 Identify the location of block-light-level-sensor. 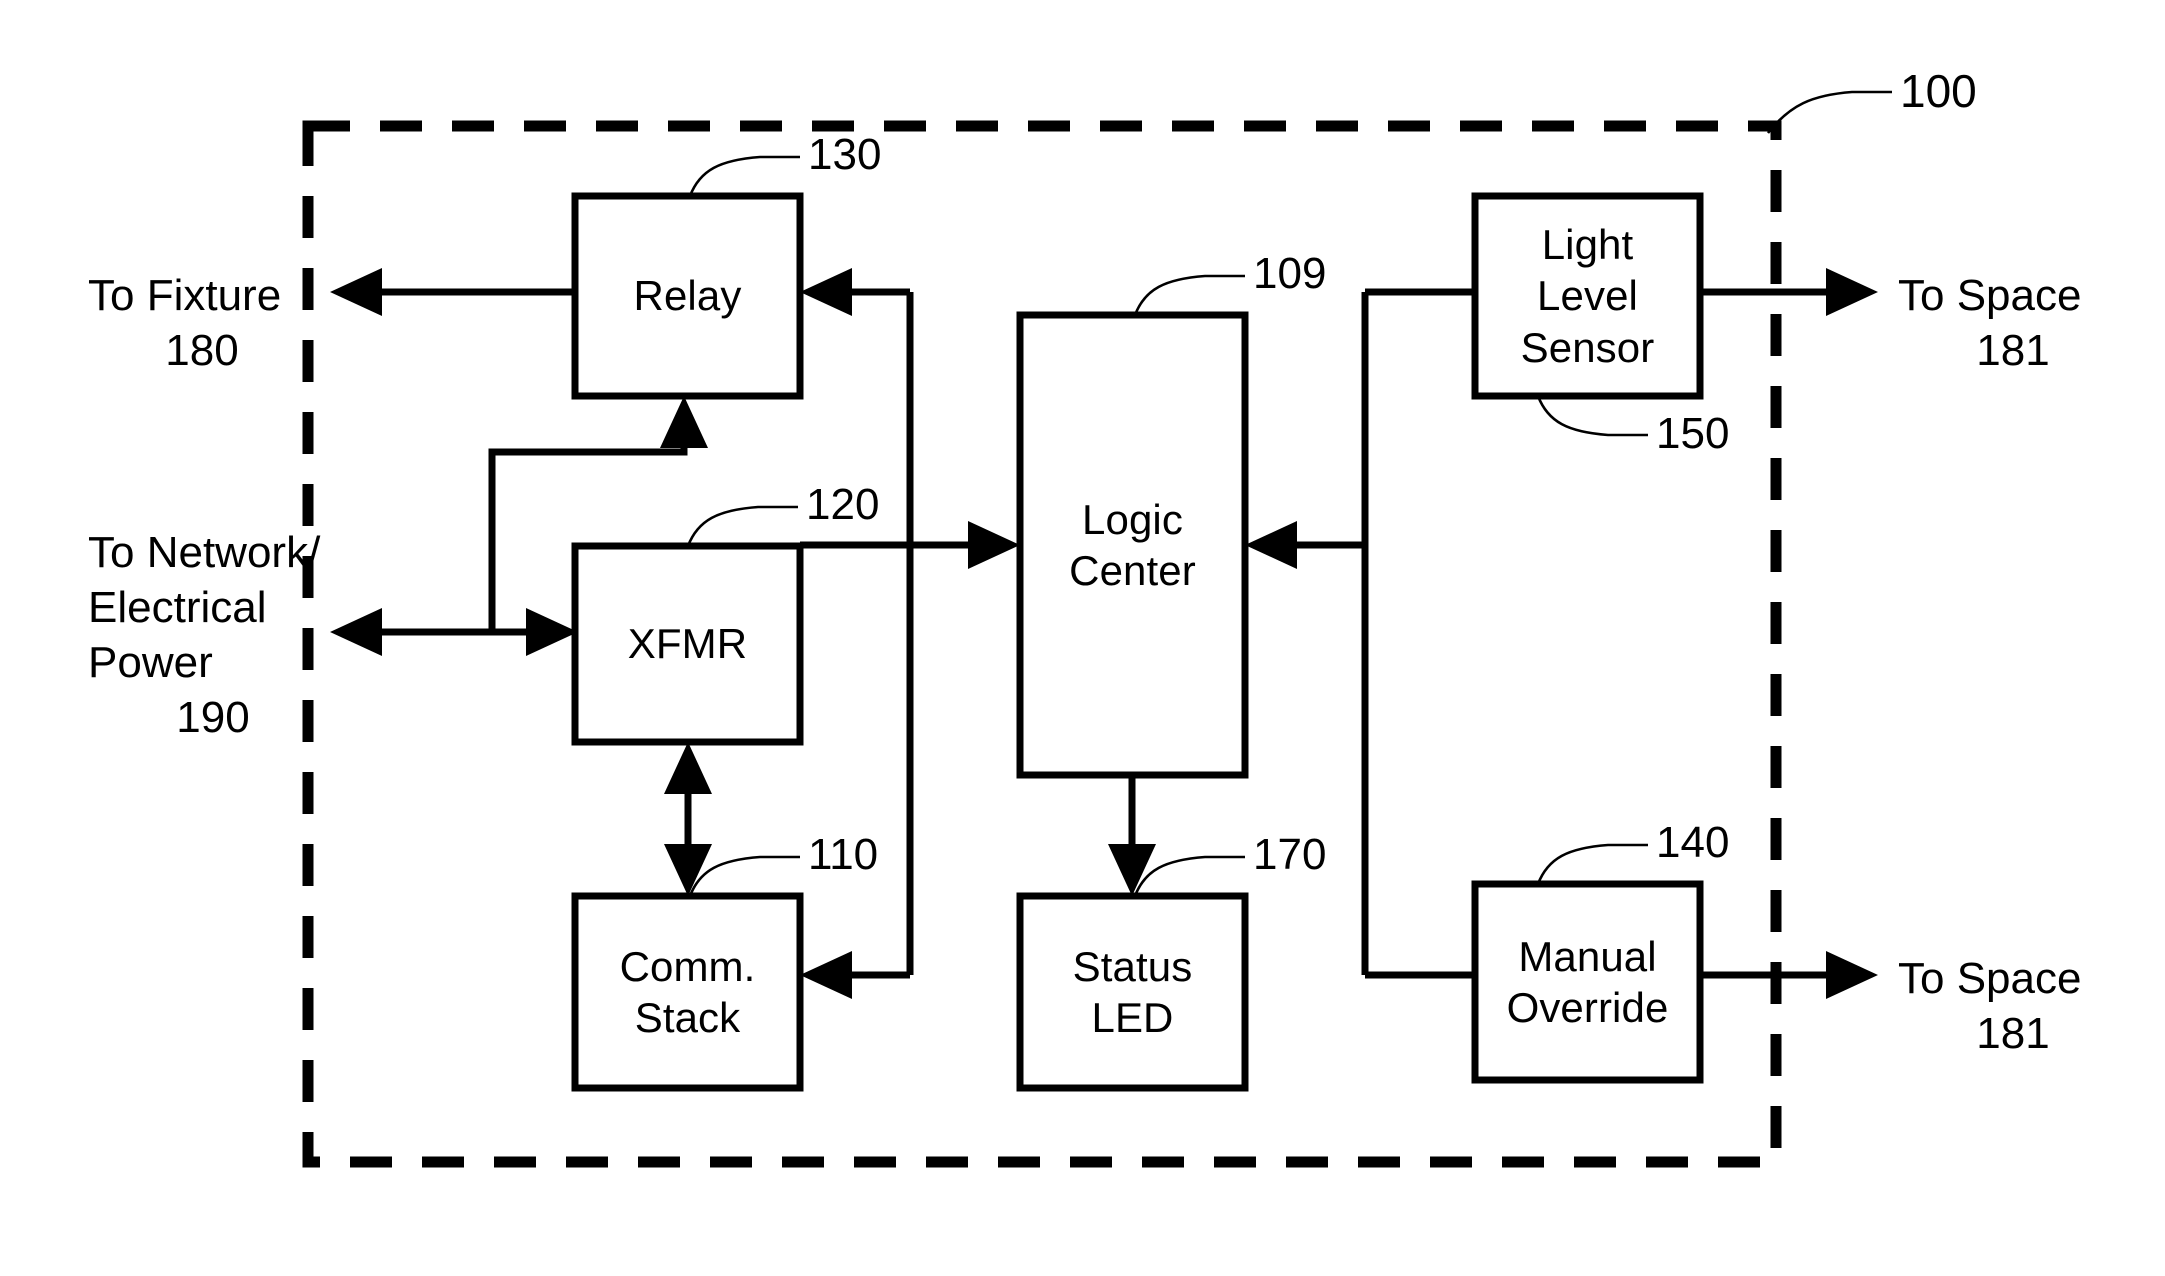
(1587, 296).